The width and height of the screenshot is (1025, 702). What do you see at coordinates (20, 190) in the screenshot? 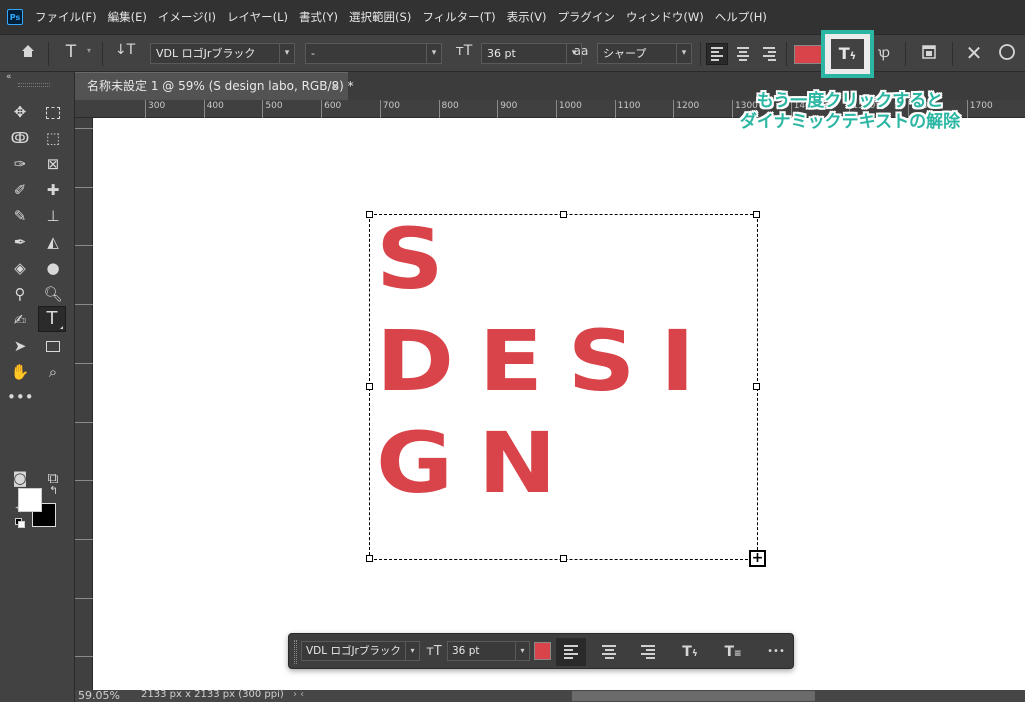
I see `eyedropper-tool-icon: ✐` at bounding box center [20, 190].